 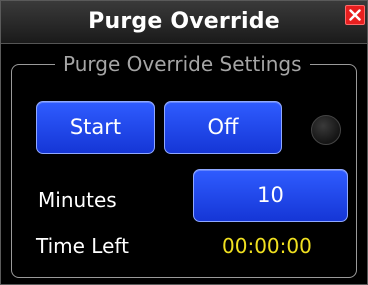 What do you see at coordinates (326, 130) in the screenshot?
I see `status-indicator-light` at bounding box center [326, 130].